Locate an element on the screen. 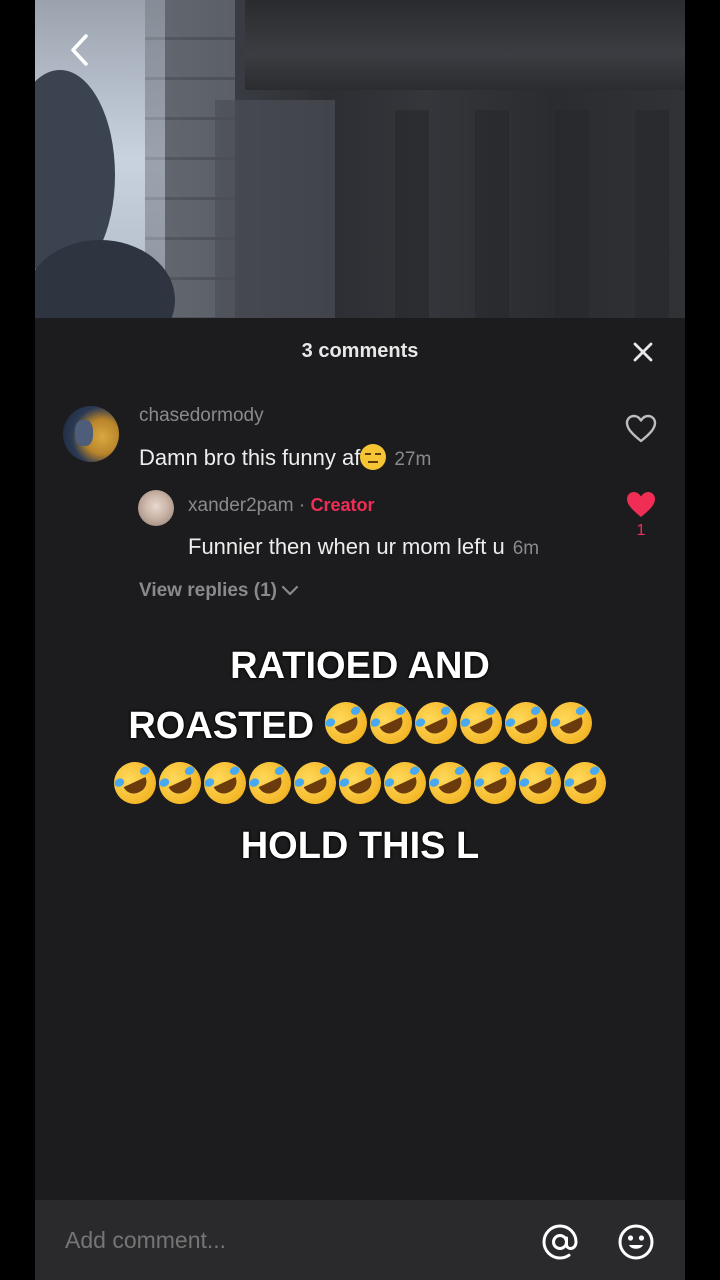 This screenshot has width=720, height=1280. reply-time: 6m is located at coordinates (526, 548).